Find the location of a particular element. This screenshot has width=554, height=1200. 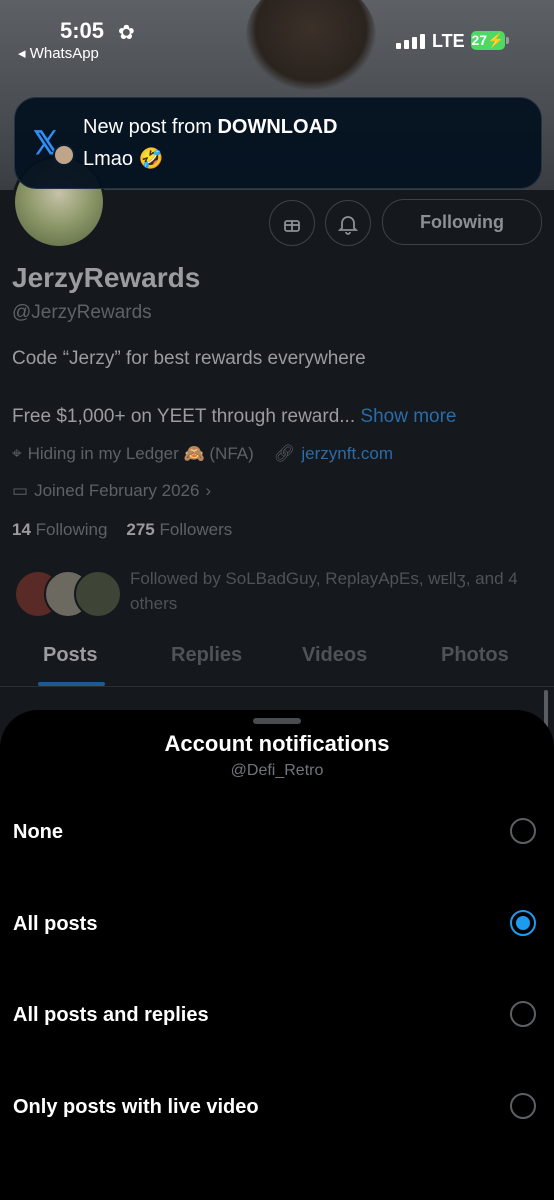

bell-check-icon is located at coordinates (348, 226).